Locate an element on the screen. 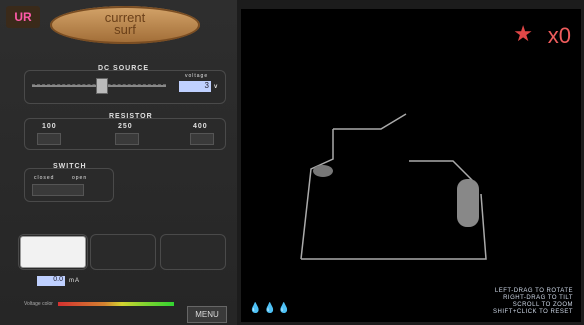 The image size is (584, 325). switch-closed-label: closed is located at coordinates (44, 178).